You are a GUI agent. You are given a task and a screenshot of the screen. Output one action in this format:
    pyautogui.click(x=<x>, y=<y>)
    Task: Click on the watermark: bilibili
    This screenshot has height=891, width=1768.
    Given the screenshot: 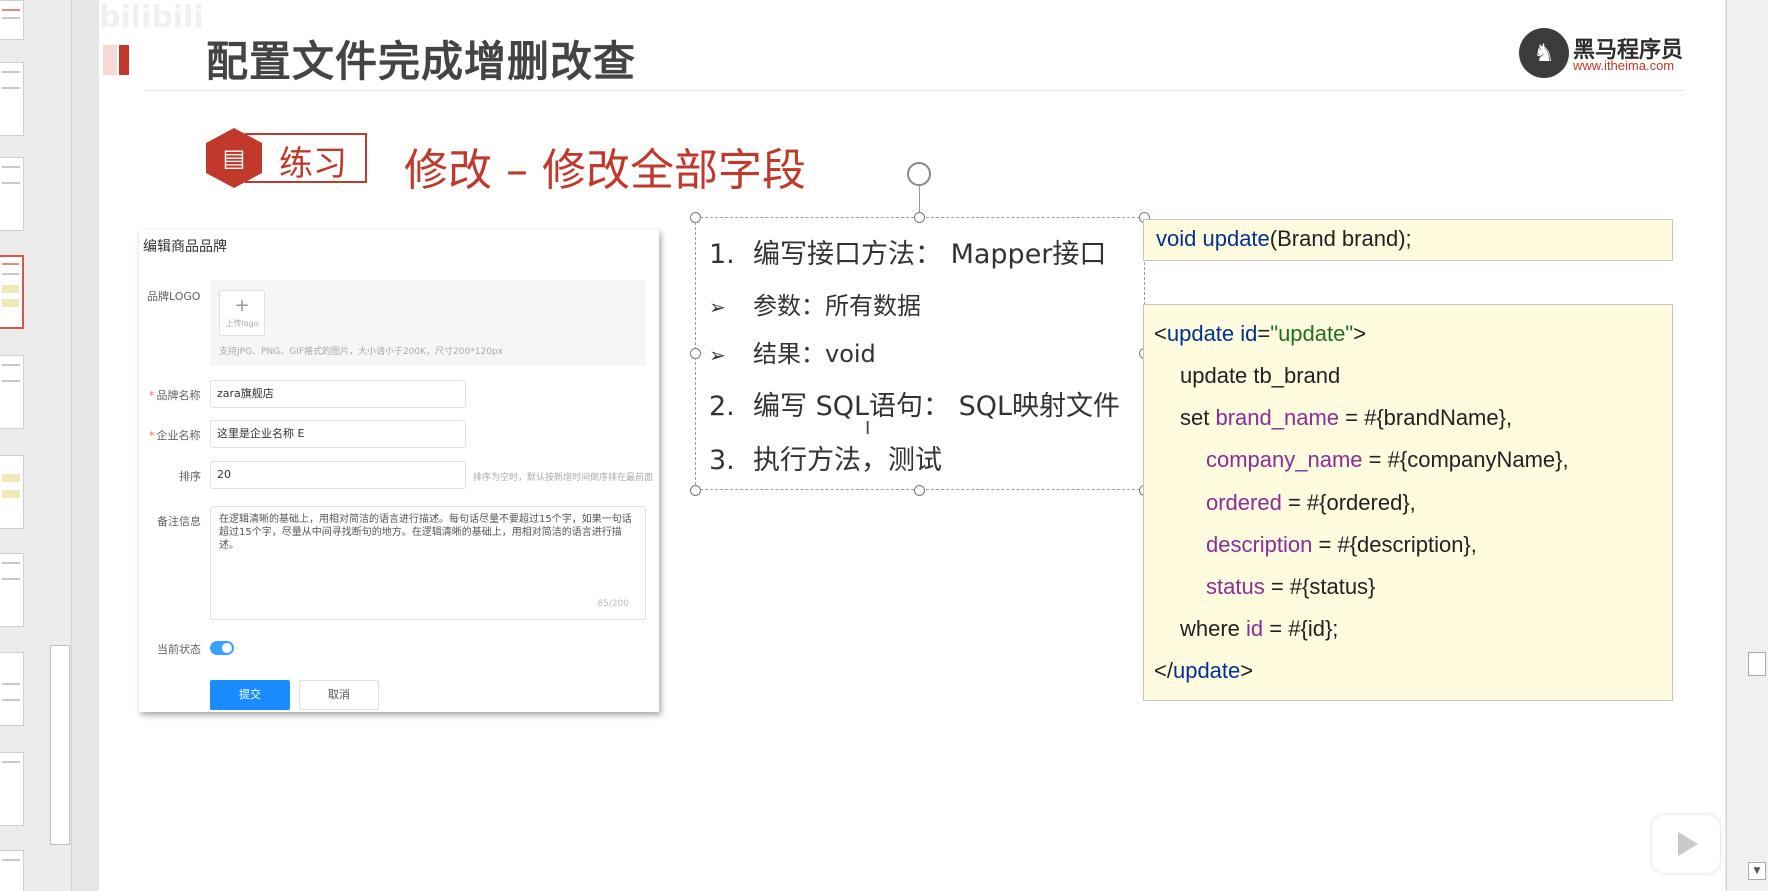 What is the action you would take?
    pyautogui.click(x=151, y=17)
    